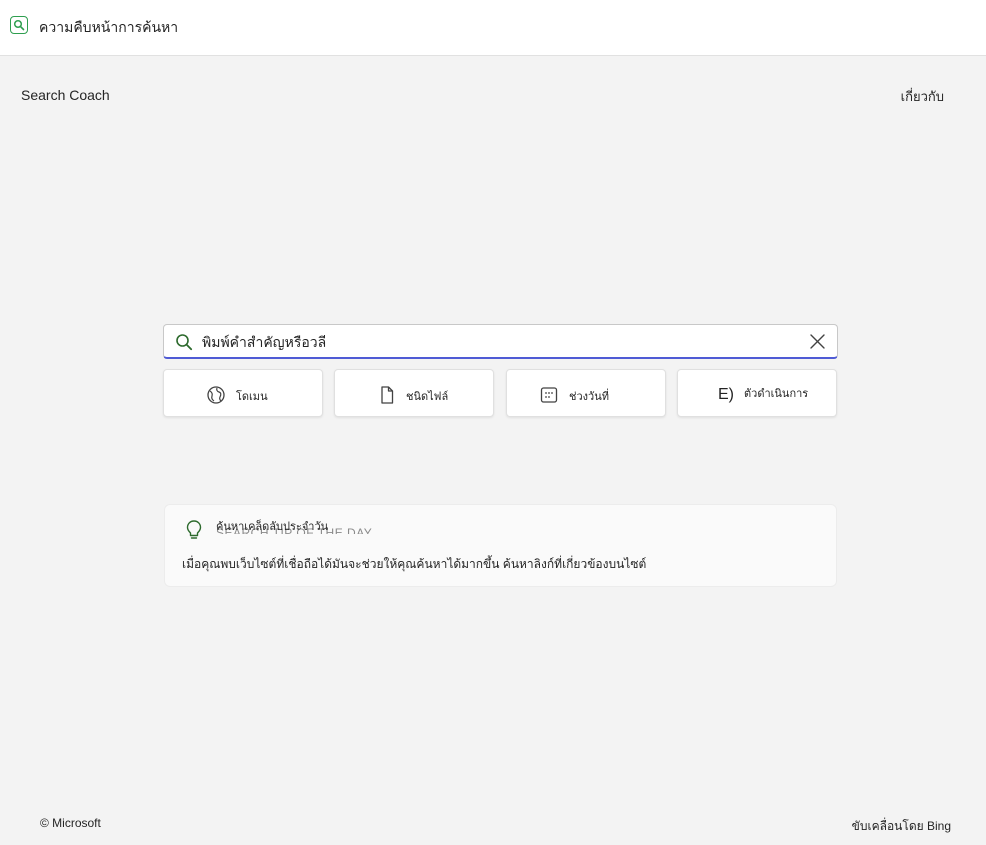 The image size is (986, 845). Describe the element at coordinates (922, 96) in the screenshot. I see `about-link: เกี่ยวกับ` at that location.